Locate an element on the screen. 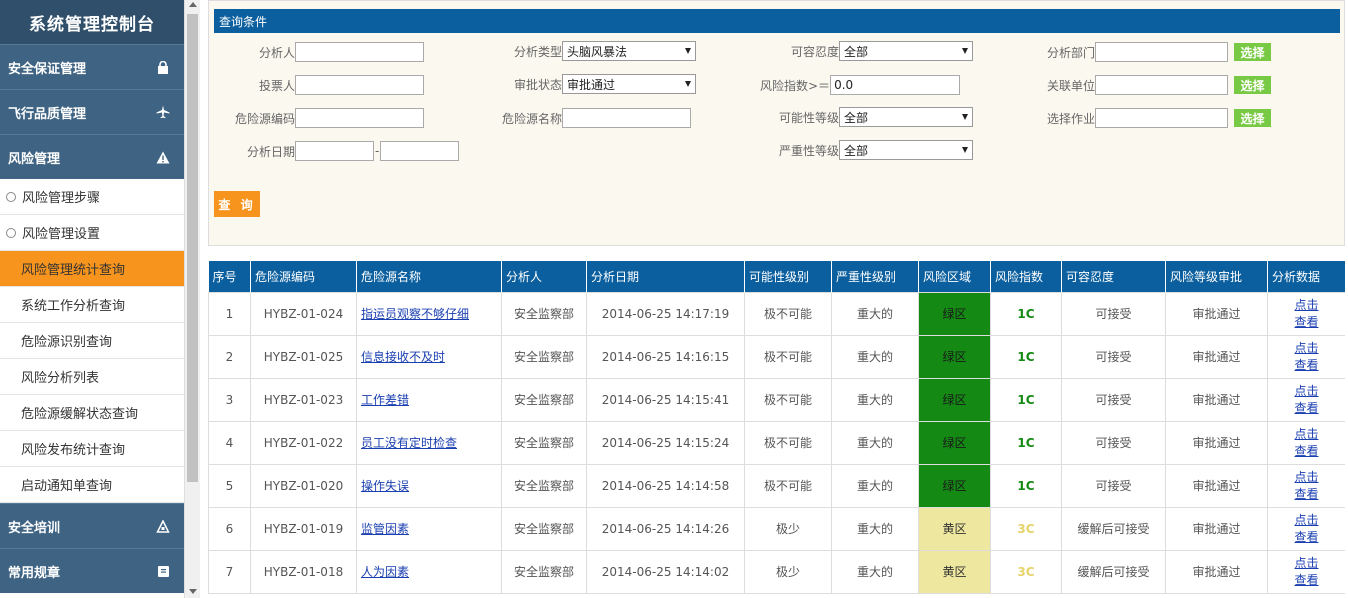 This screenshot has width=1348, height=598. sidebar-section-risk: 风险管理 is located at coordinates (92, 156).